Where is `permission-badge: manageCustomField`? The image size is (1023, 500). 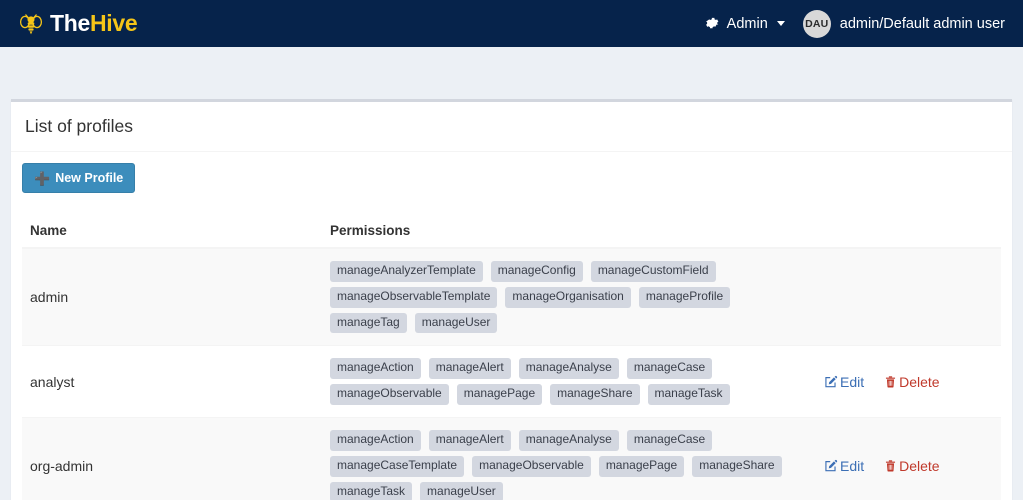 permission-badge: manageCustomField is located at coordinates (653, 271).